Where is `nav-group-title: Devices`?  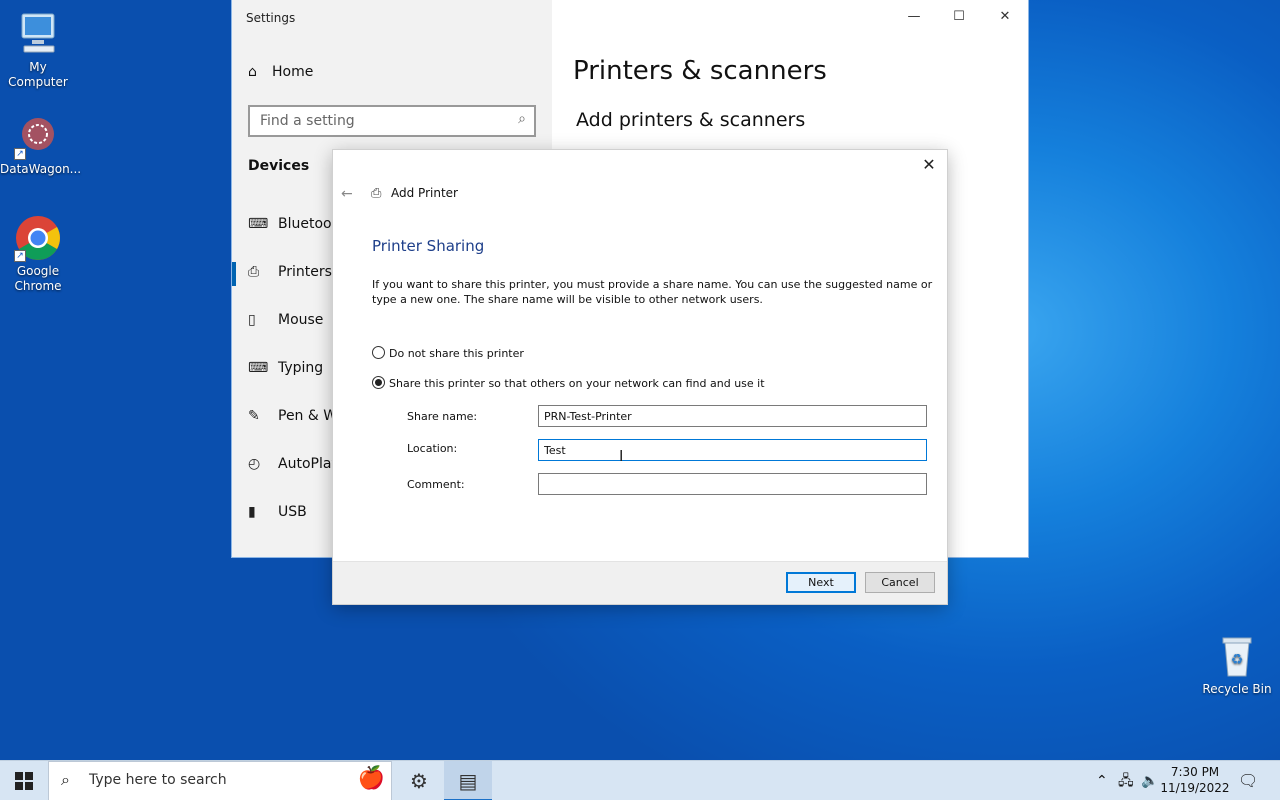
nav-group-title: Devices is located at coordinates (279, 166).